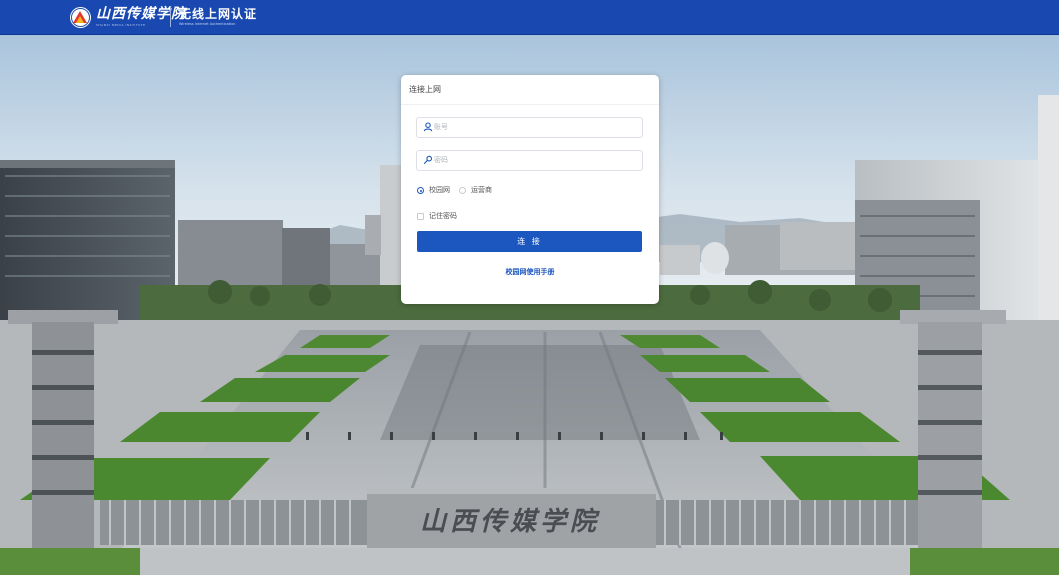  I want to click on remember-password-label: 记住密码, so click(443, 216).